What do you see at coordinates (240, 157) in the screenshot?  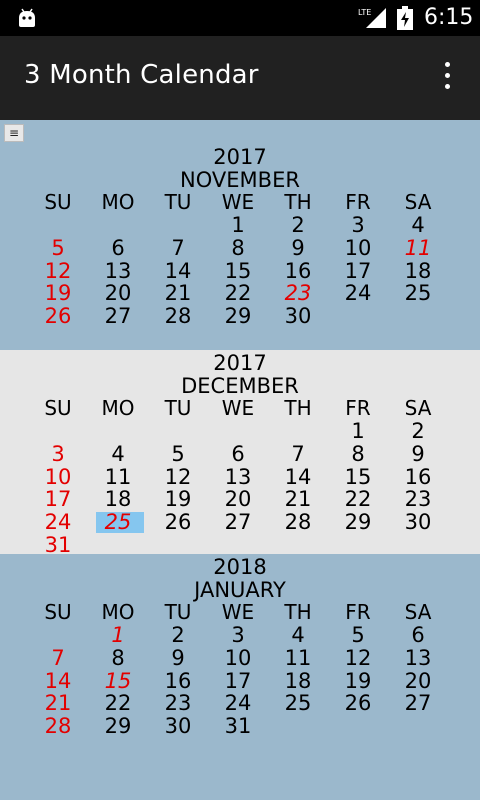 I see `month-year: 2017` at bounding box center [240, 157].